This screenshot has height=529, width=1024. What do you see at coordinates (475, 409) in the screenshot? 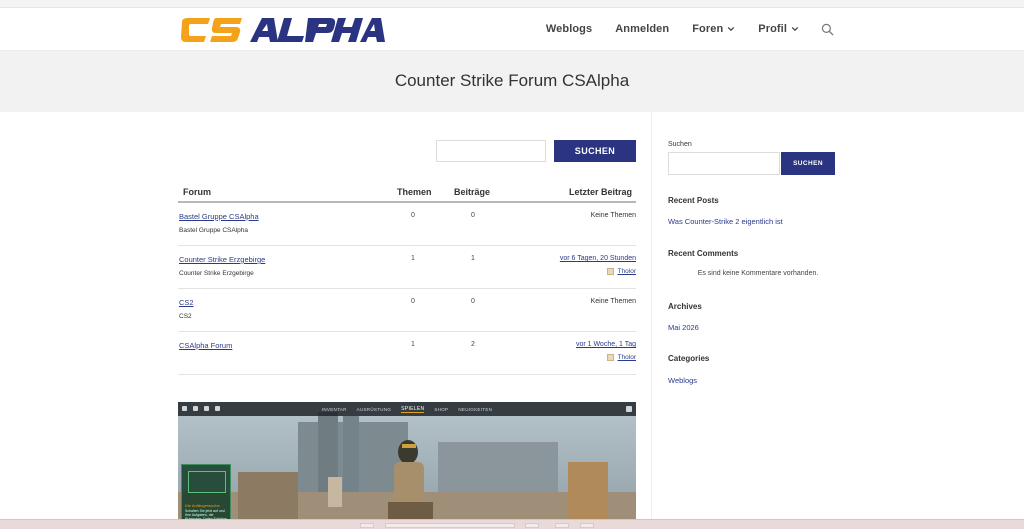
I see `game-menu-item: NEUIGKEITEN` at bounding box center [475, 409].